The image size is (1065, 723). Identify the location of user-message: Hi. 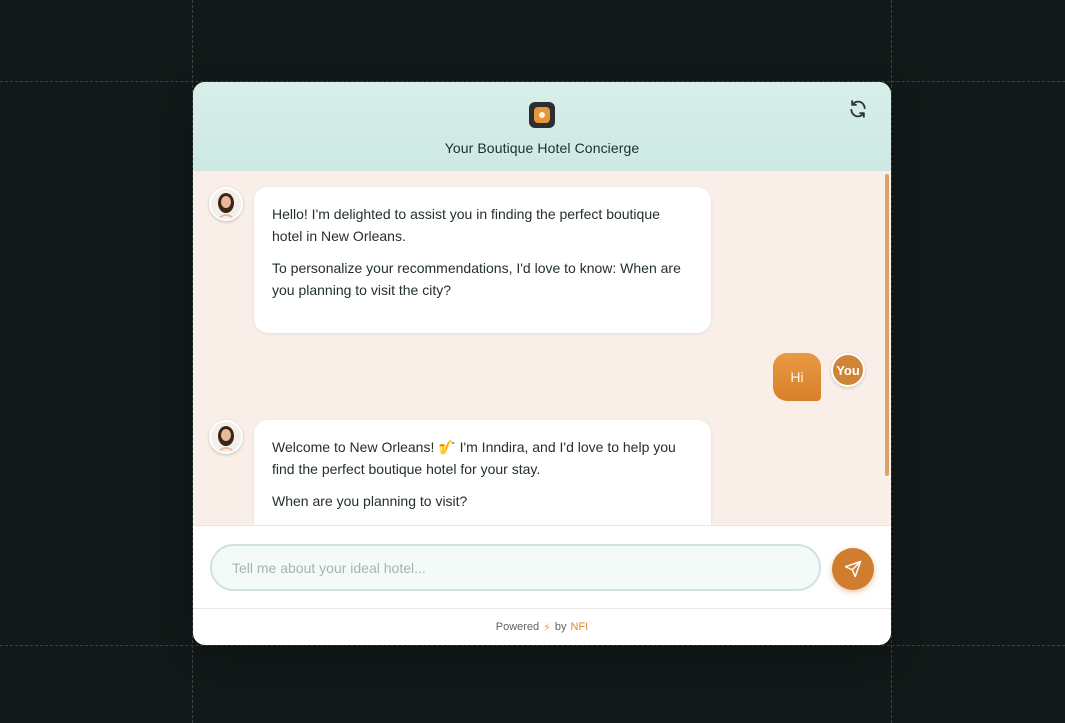
(797, 377).